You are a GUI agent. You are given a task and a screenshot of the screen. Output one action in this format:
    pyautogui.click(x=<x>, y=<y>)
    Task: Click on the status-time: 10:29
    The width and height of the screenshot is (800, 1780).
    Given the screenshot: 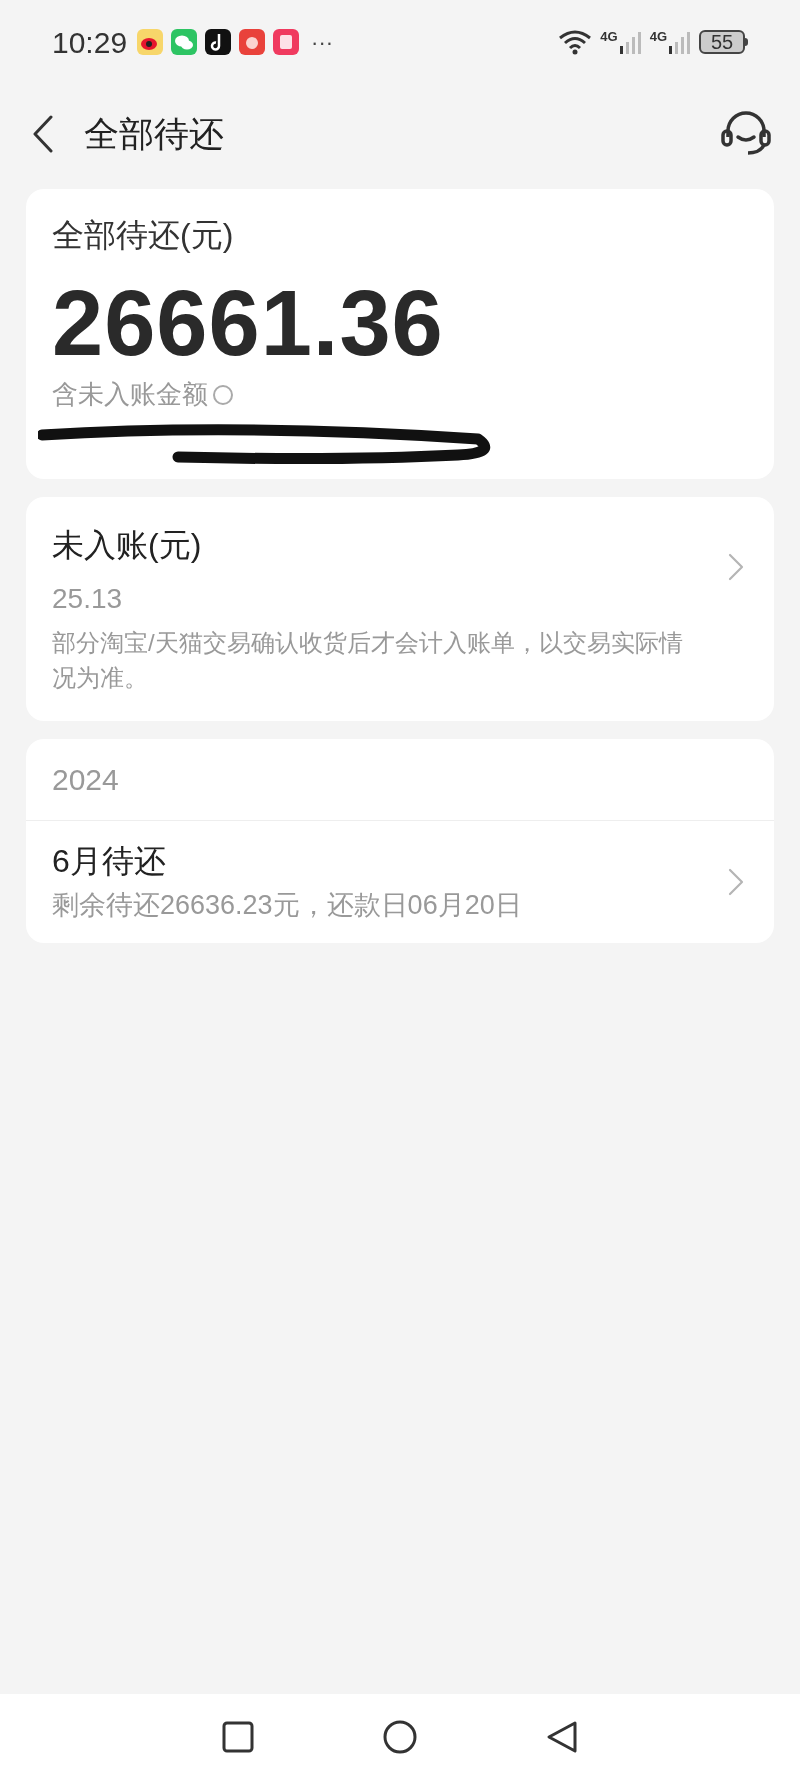 What is the action you would take?
    pyautogui.click(x=90, y=42)
    